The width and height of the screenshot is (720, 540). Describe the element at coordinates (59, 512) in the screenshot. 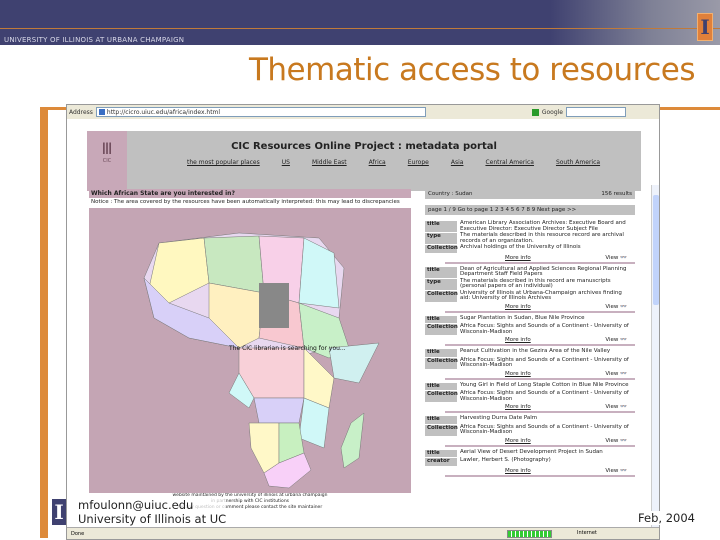

I see `footer-illinois-logo: I` at that location.